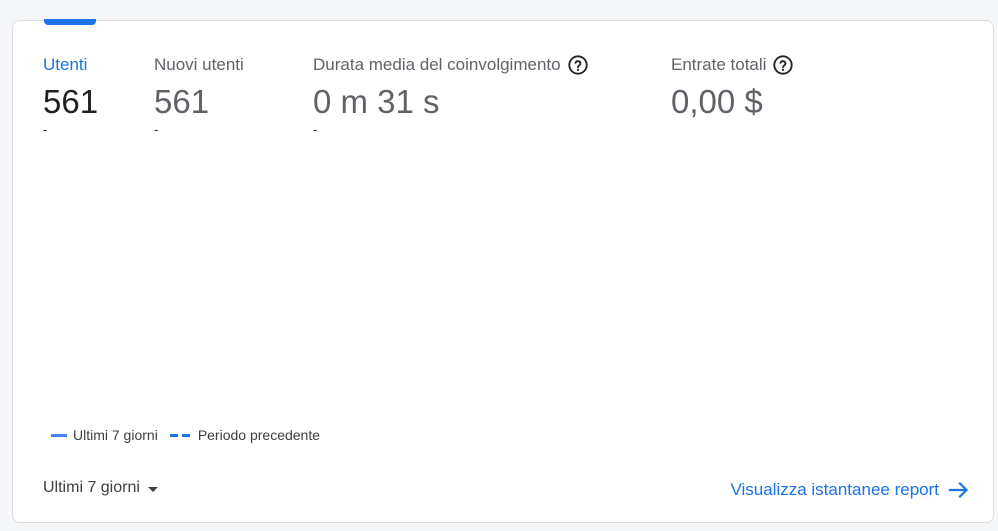 The width and height of the screenshot is (998, 531). I want to click on arrow-right-icon, so click(958, 490).